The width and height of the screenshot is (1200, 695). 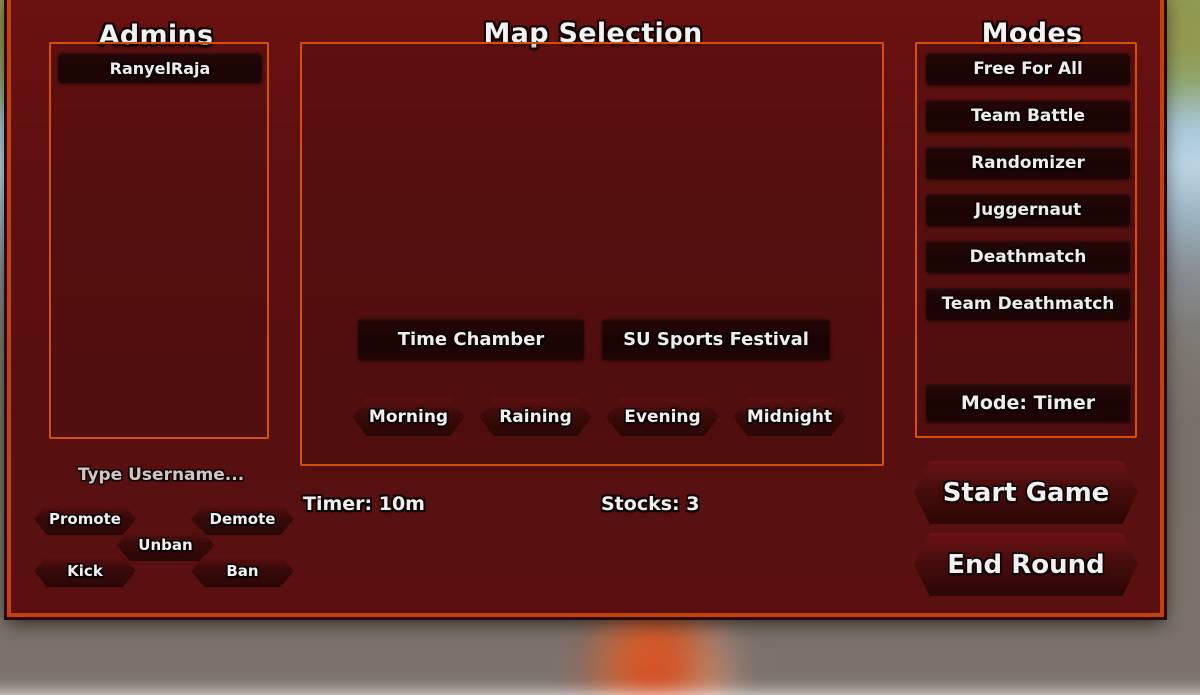 I want to click on kick-button: Kick, so click(x=85, y=571).